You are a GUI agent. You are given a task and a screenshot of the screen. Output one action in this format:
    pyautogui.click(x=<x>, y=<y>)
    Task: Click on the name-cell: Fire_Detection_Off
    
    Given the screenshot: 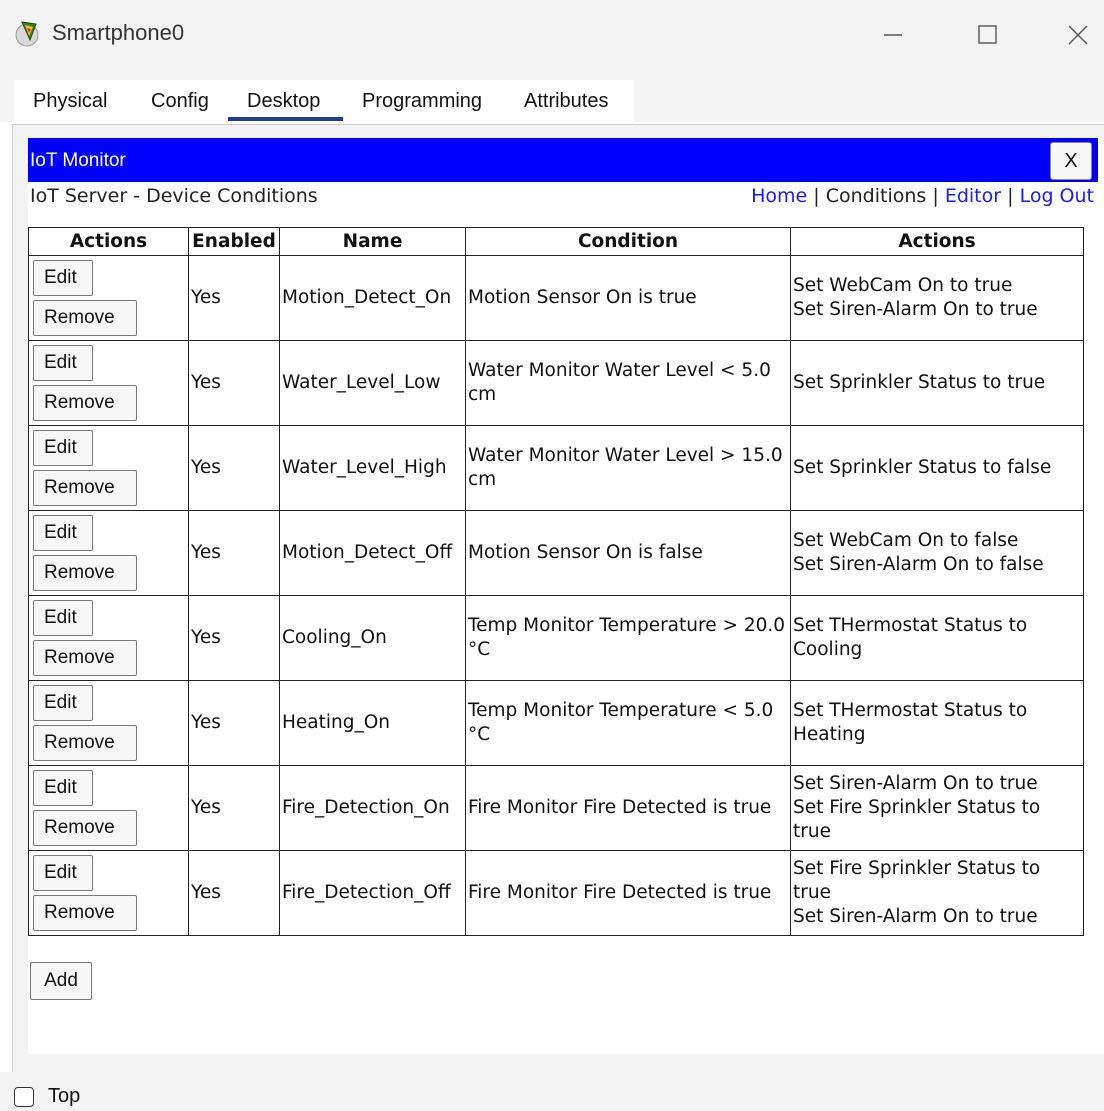 What is the action you would take?
    pyautogui.click(x=372, y=893)
    